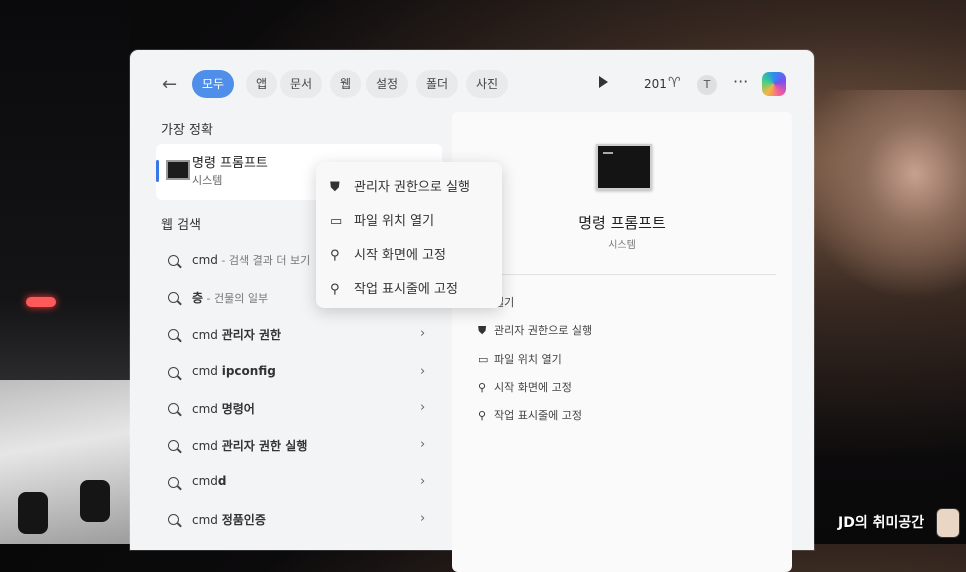 This screenshot has height=572, width=966. What do you see at coordinates (67, 462) in the screenshot?
I see `background-turntable` at bounding box center [67, 462].